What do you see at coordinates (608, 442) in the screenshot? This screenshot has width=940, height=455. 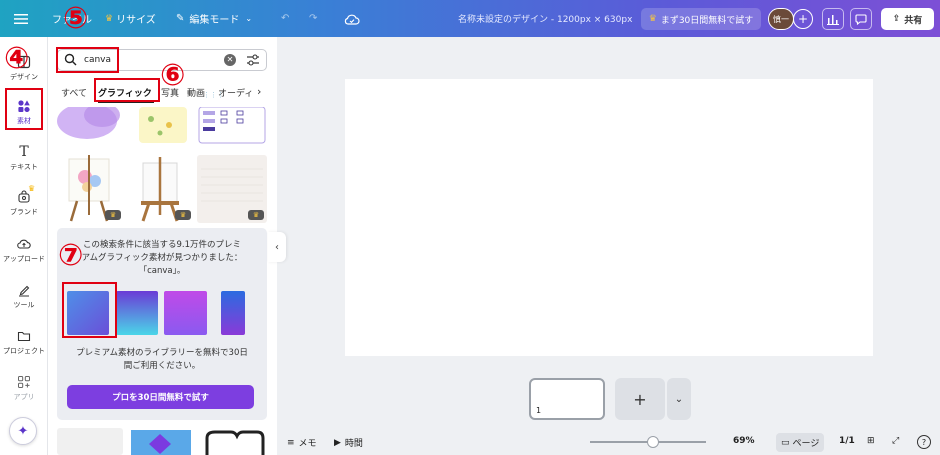 I see `bottom-bar: ≡ メモ ▶ 時間 69% ▭ ページ 1/1 ⊞ ⤢ ?` at bounding box center [608, 442].